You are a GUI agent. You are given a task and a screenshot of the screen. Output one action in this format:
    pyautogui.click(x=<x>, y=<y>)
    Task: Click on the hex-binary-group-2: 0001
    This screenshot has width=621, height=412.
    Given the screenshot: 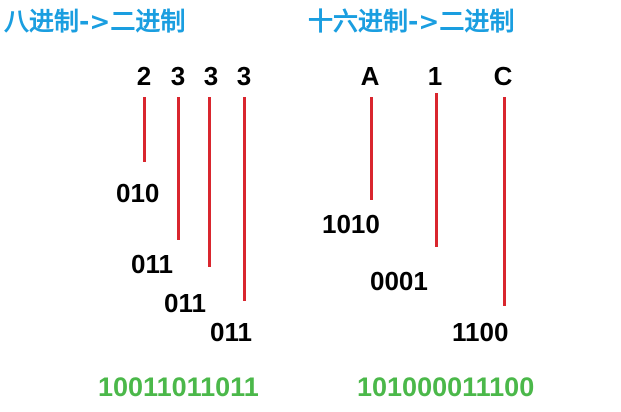 What is the action you would take?
    pyautogui.click(x=399, y=281)
    